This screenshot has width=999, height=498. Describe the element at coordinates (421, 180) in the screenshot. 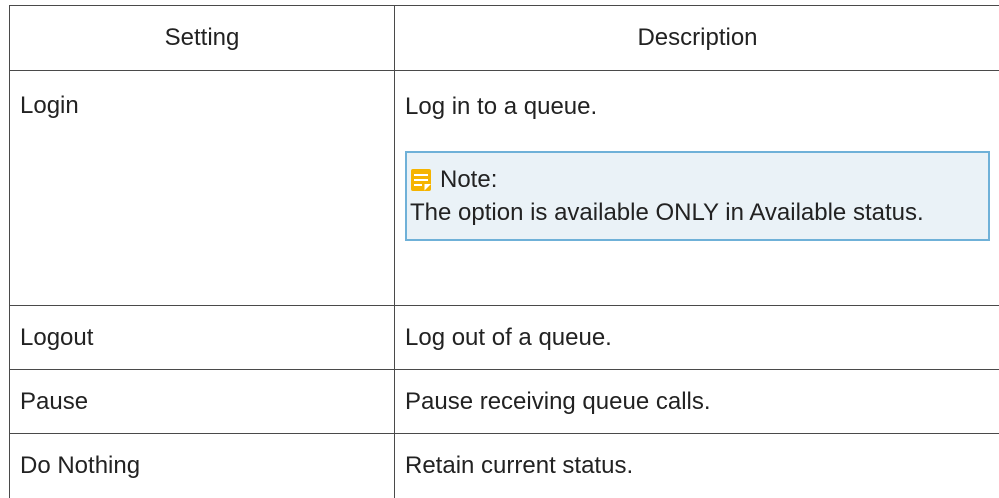

I see `note-icon` at that location.